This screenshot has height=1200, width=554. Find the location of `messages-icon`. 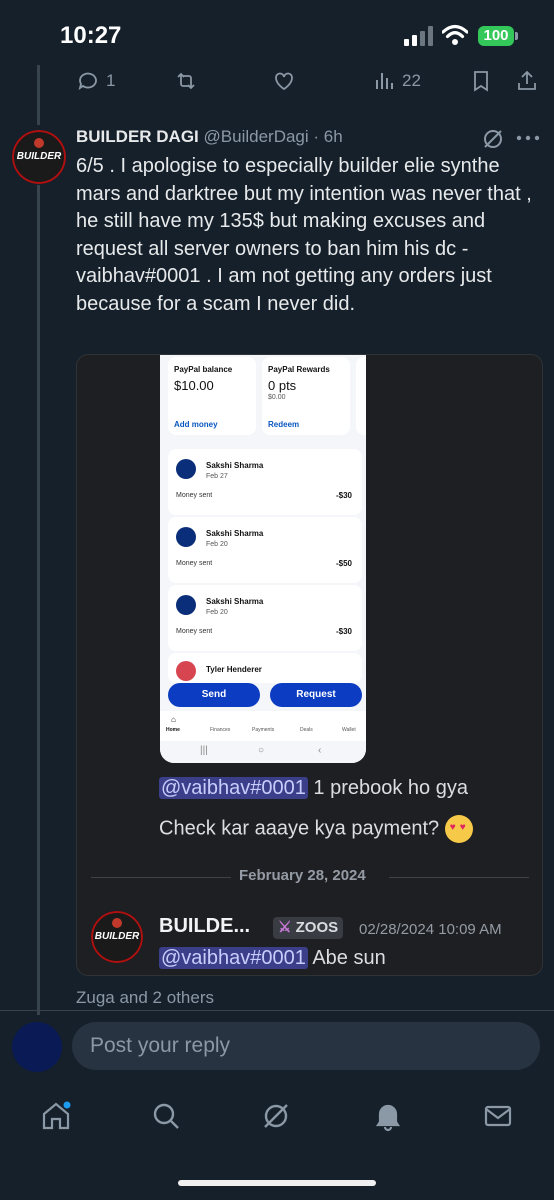

messages-icon is located at coordinates (498, 1116).